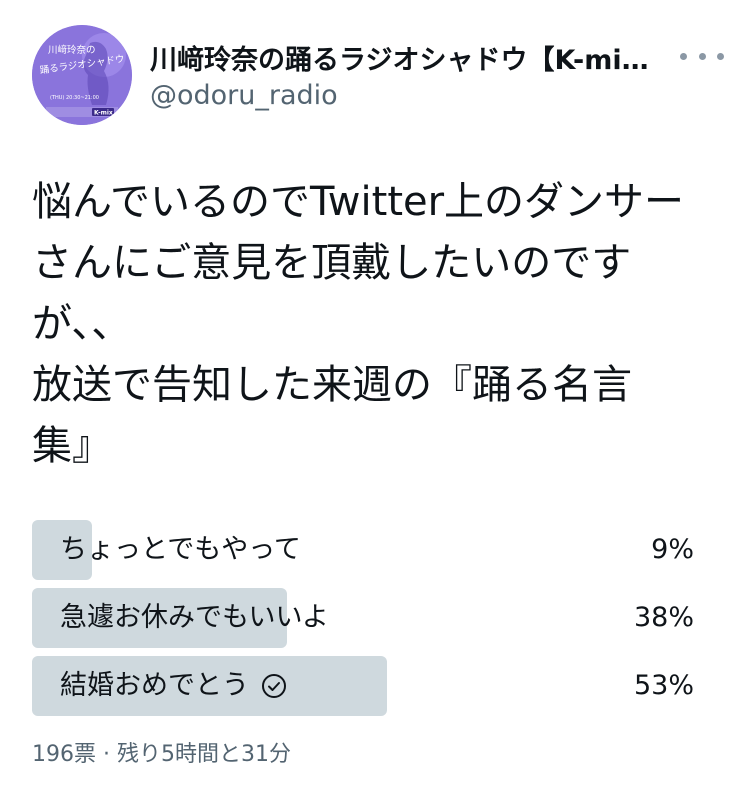 This screenshot has width=750, height=793. I want to click on tweet-text-line: 集』, so click(72, 446).